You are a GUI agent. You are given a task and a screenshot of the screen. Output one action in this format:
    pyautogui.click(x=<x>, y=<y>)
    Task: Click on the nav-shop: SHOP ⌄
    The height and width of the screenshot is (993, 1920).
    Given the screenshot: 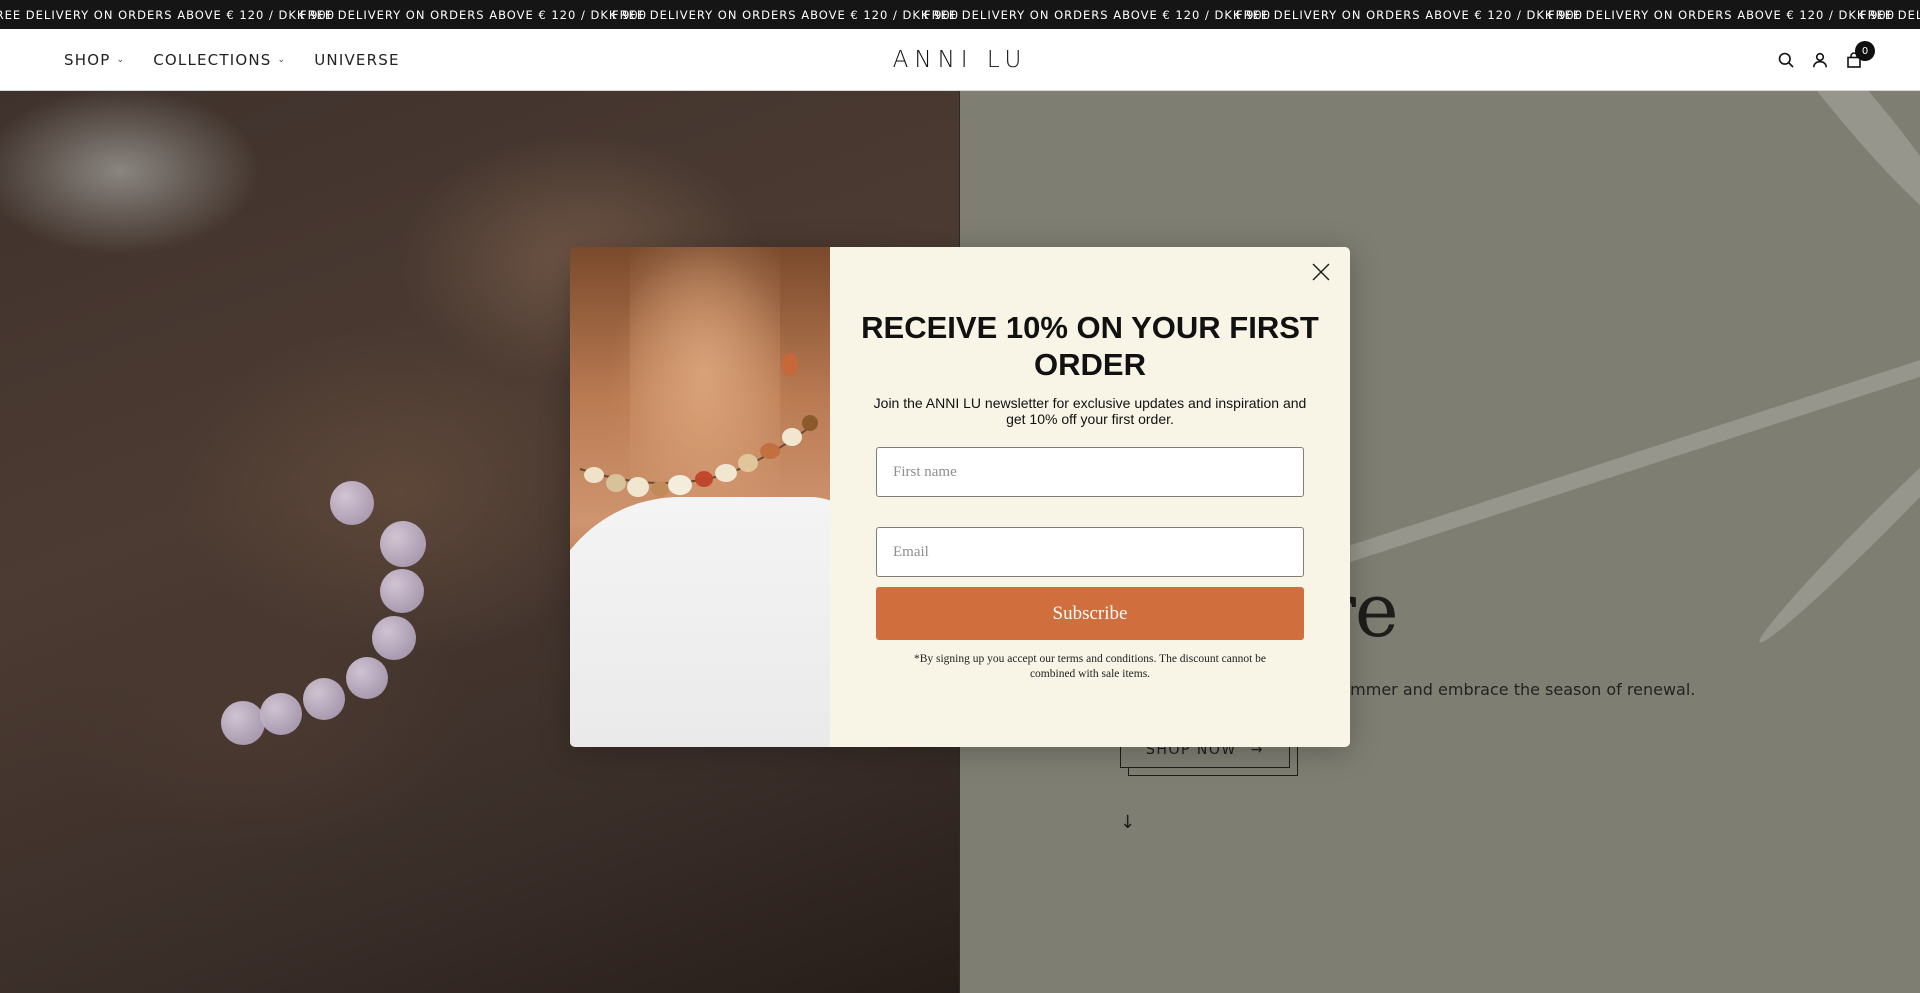 What is the action you would take?
    pyautogui.click(x=94, y=60)
    